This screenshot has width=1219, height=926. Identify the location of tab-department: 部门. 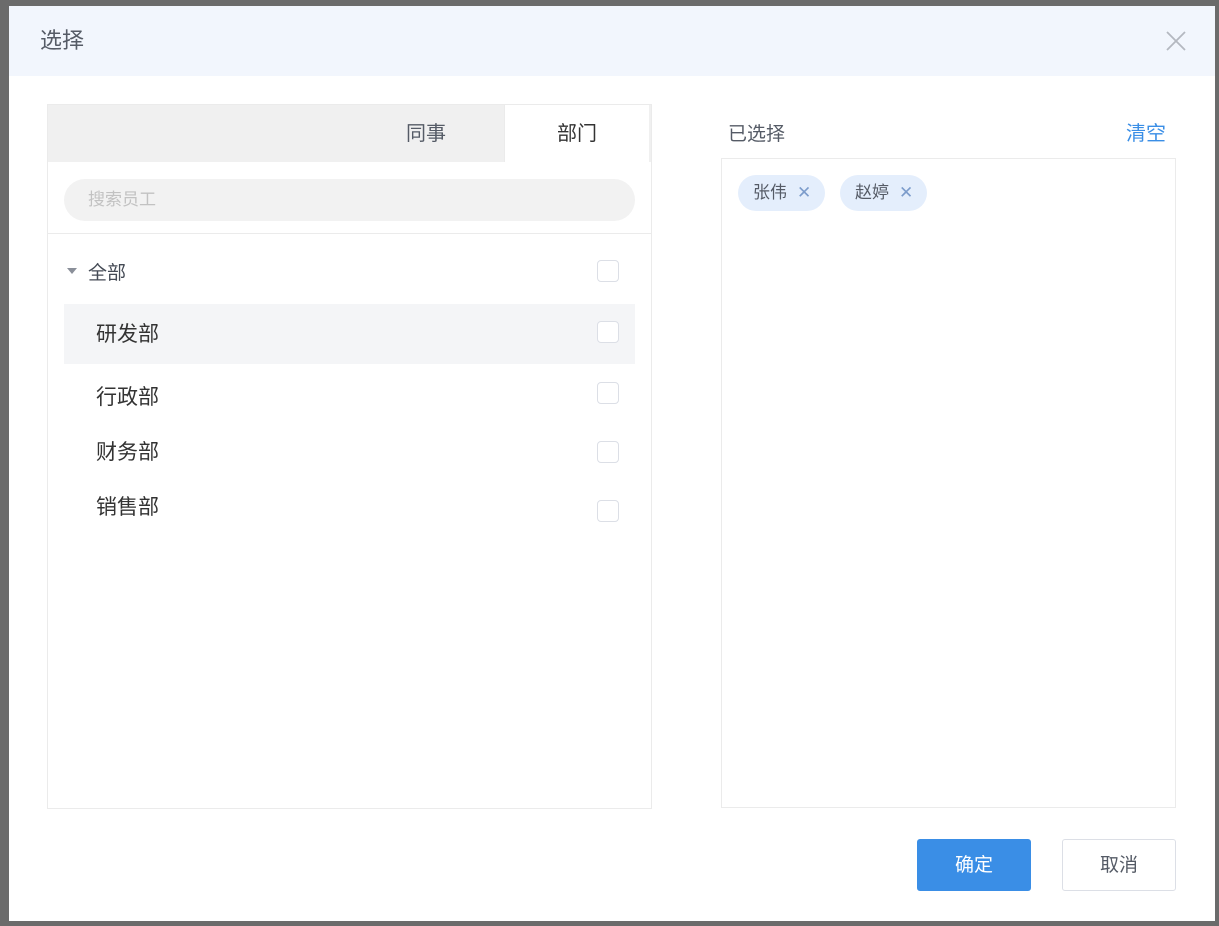
(576, 133).